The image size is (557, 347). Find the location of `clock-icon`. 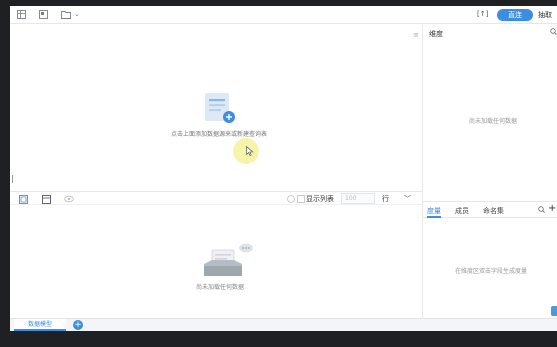

clock-icon is located at coordinates (291, 199).